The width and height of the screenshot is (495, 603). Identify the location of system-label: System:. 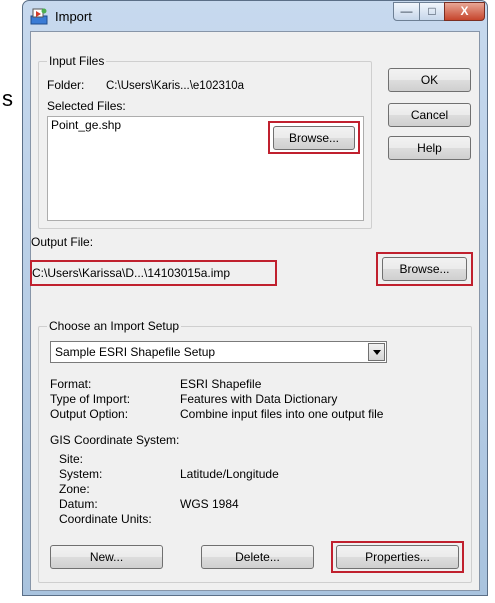
(81, 474).